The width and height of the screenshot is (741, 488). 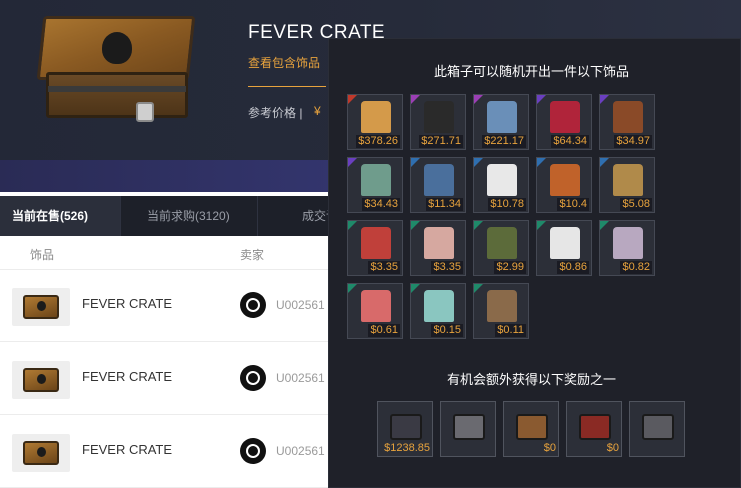 I want to click on item-tile: $34.43, so click(x=375, y=185).